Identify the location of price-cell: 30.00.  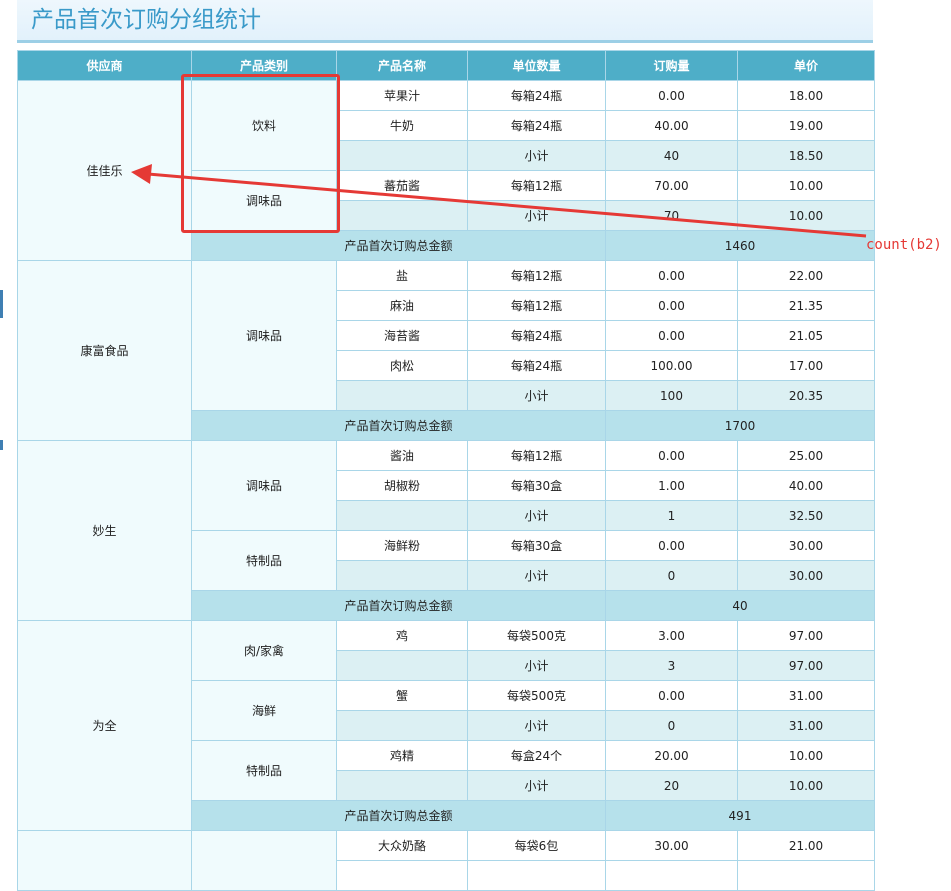
(806, 545).